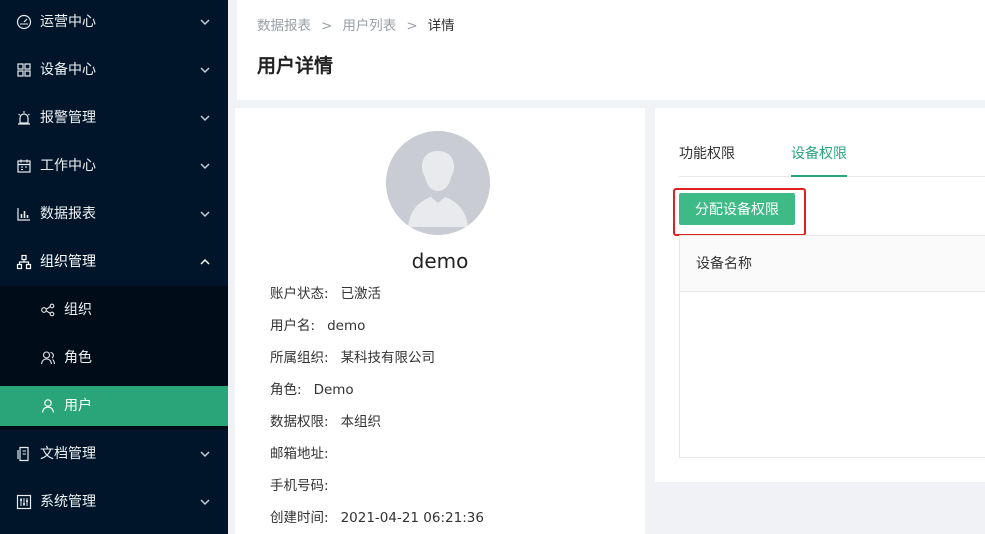  Describe the element at coordinates (832, 264) in the screenshot. I see `table-header: 设备名称` at that location.